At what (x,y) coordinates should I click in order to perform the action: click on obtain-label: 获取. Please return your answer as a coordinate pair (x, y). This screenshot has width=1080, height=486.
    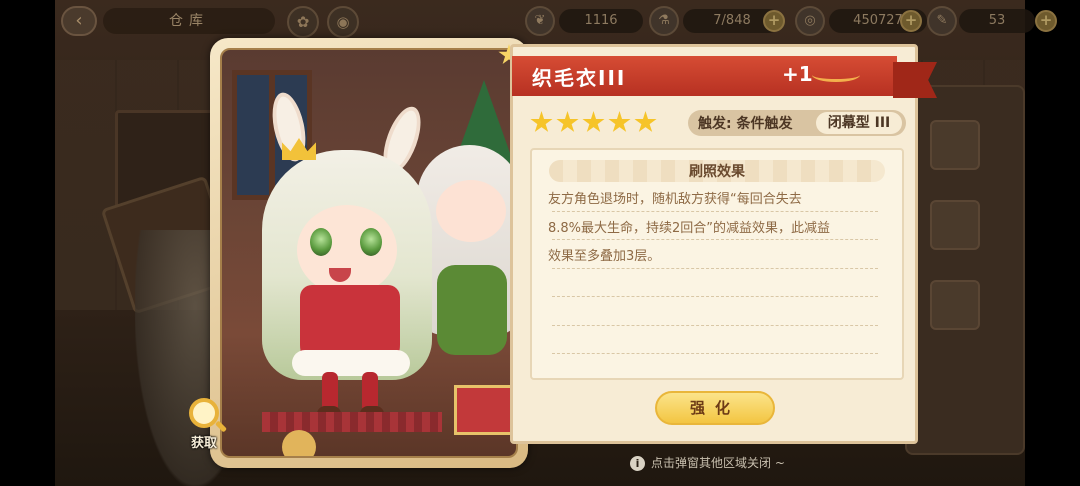
    Looking at the image, I should click on (203, 443).